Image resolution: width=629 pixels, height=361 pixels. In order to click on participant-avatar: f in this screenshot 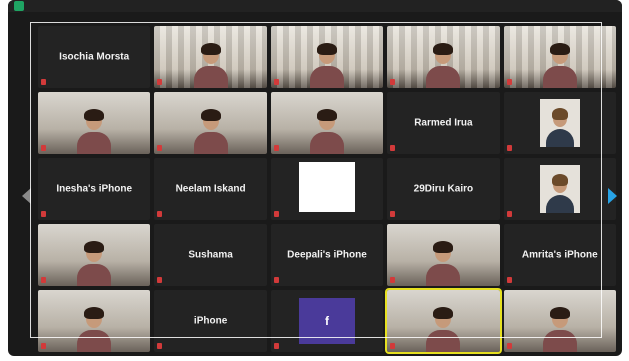, I will do `click(326, 321)`.